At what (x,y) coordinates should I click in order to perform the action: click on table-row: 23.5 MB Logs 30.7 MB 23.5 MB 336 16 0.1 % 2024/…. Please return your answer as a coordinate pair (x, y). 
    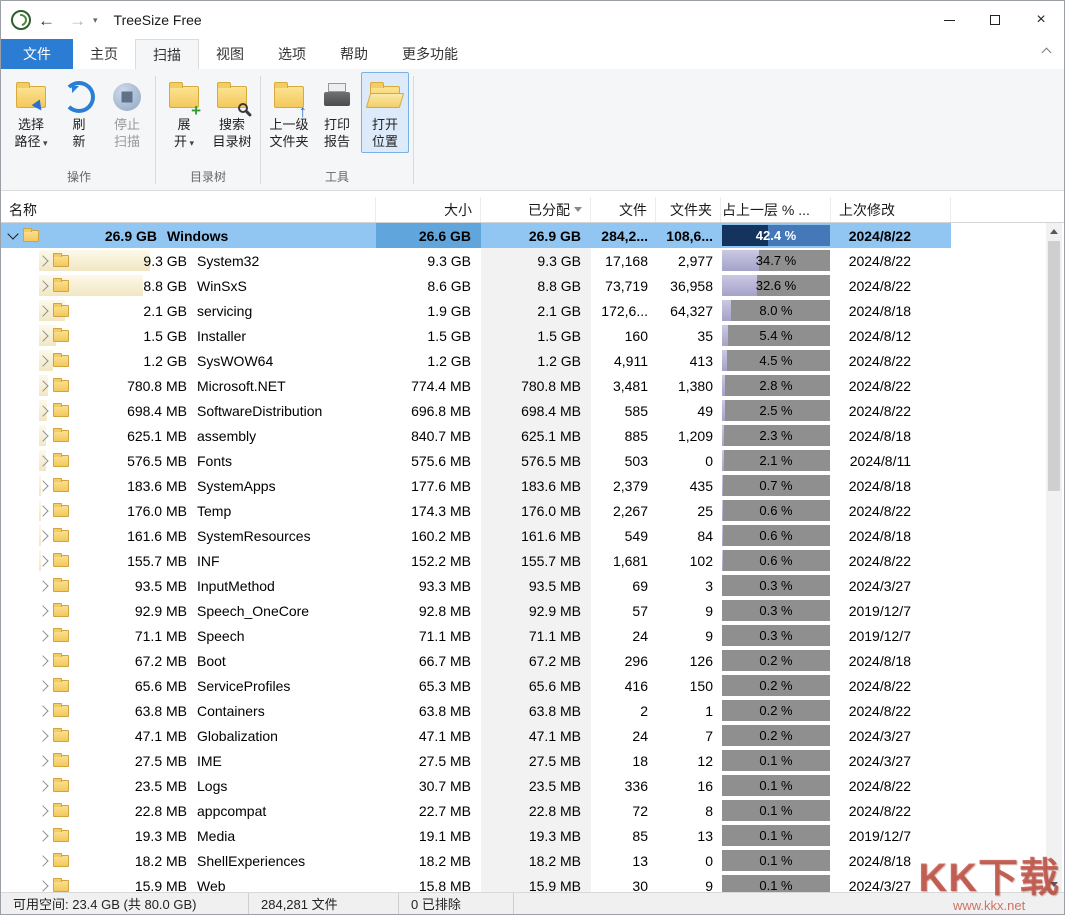
    Looking at the image, I should click on (476, 785).